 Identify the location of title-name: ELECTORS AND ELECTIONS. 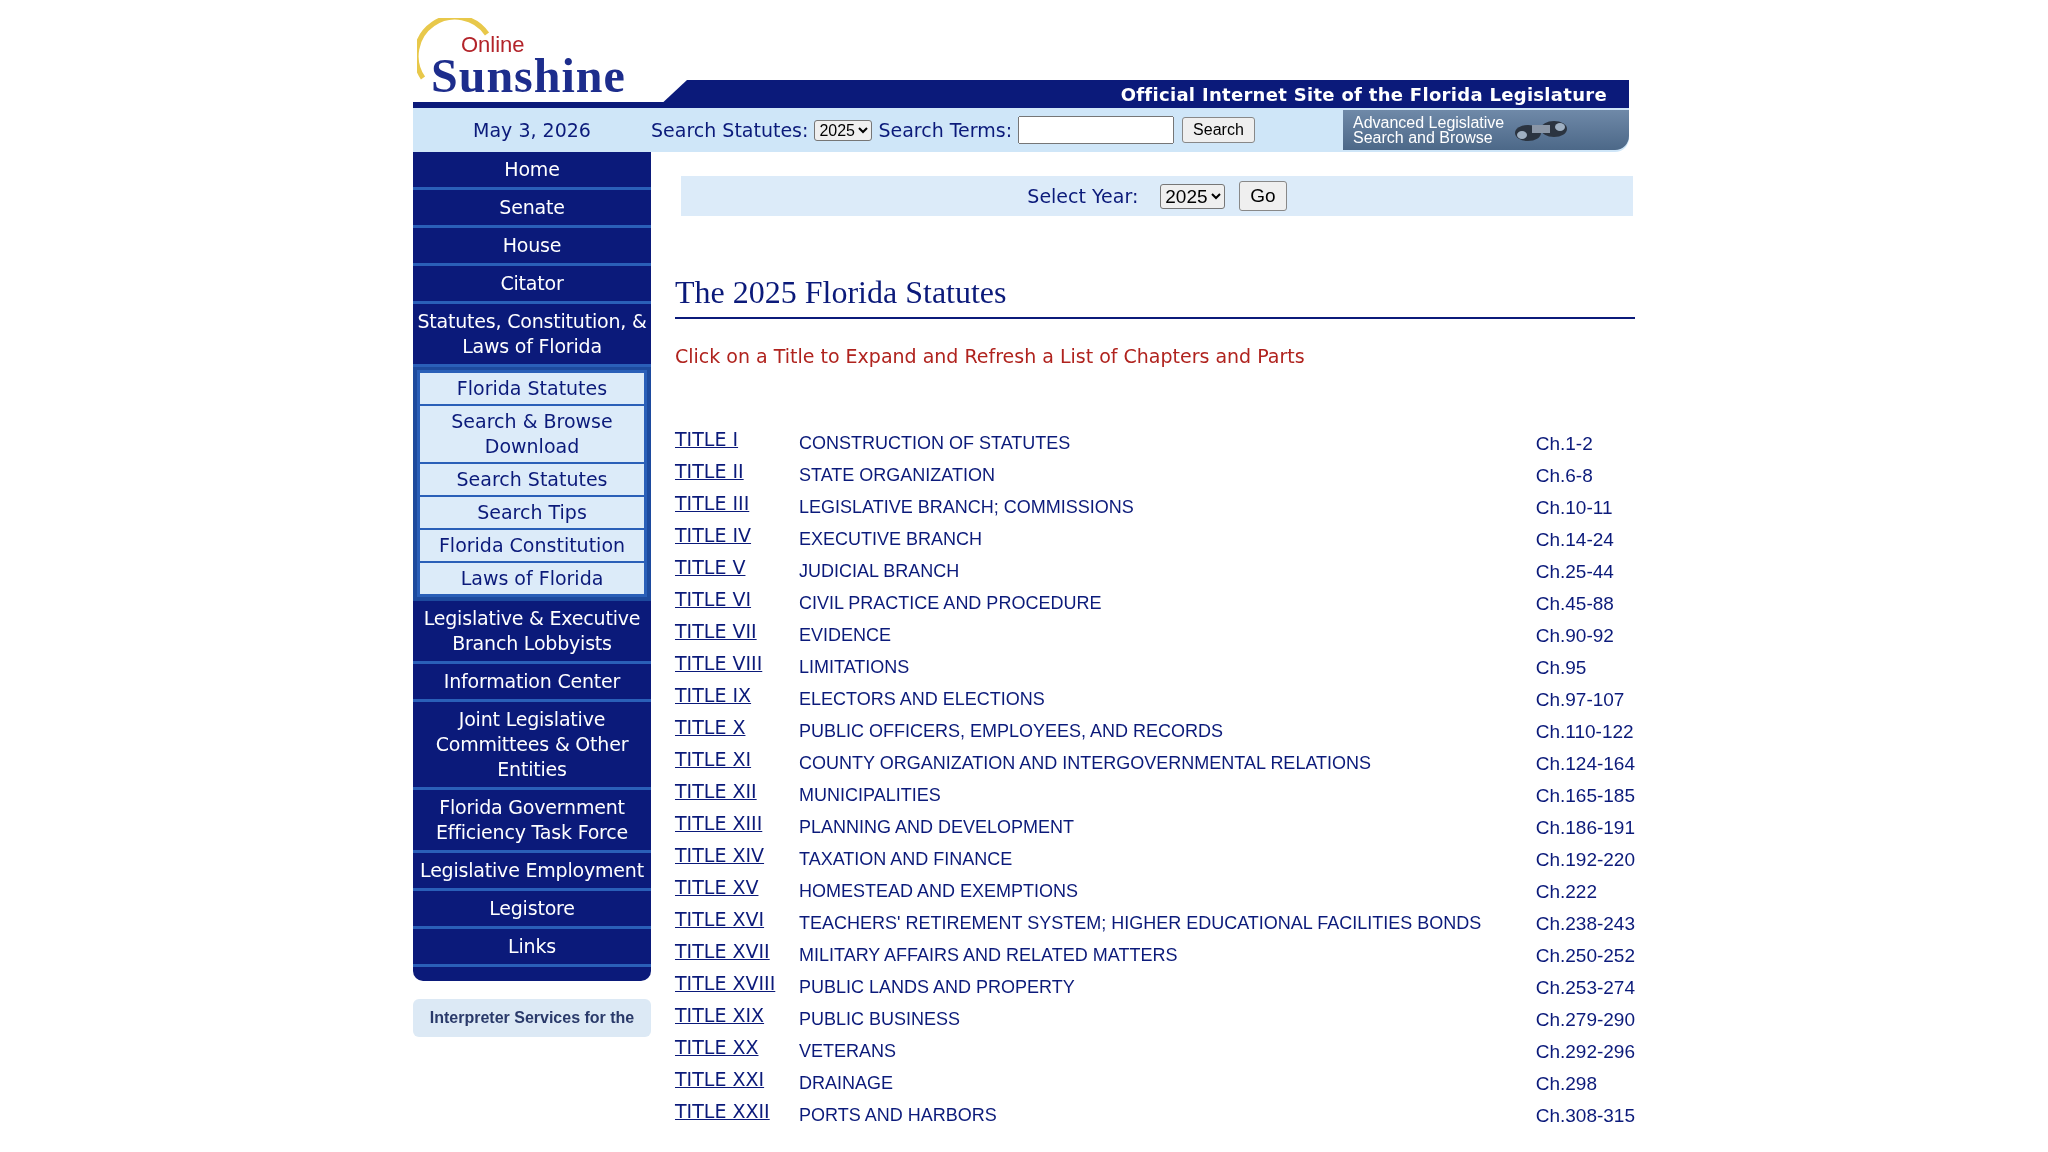
(922, 699).